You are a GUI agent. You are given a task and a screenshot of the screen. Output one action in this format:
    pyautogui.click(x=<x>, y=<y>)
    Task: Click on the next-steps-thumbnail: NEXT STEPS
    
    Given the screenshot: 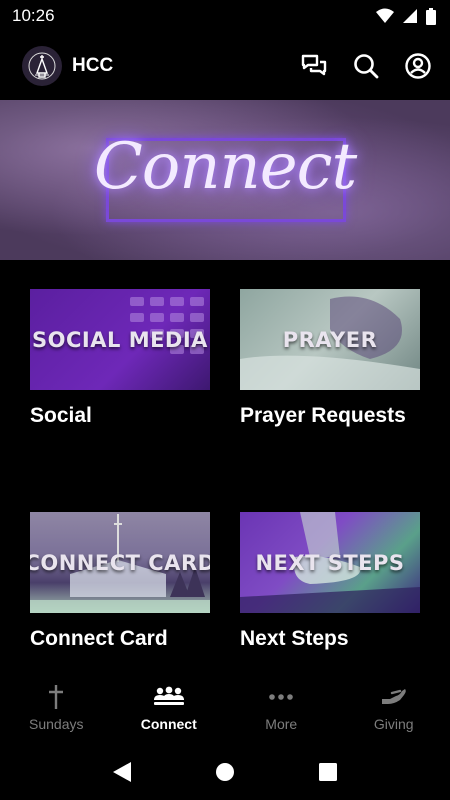 What is the action you would take?
    pyautogui.click(x=330, y=562)
    